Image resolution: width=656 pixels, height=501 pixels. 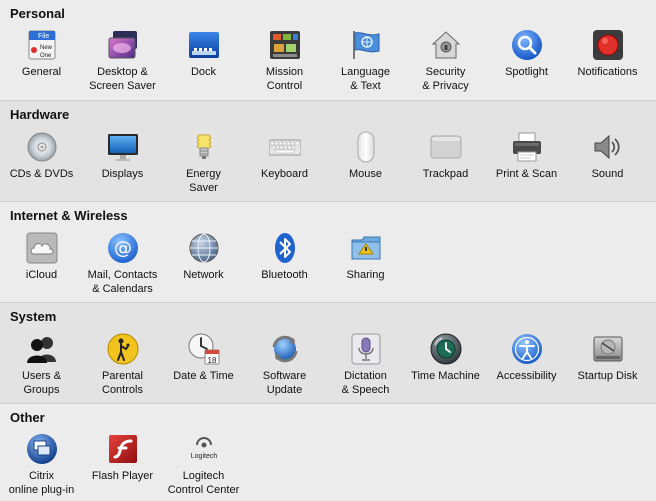 What do you see at coordinates (203, 72) in the screenshot?
I see `pref-label: Dock` at bounding box center [203, 72].